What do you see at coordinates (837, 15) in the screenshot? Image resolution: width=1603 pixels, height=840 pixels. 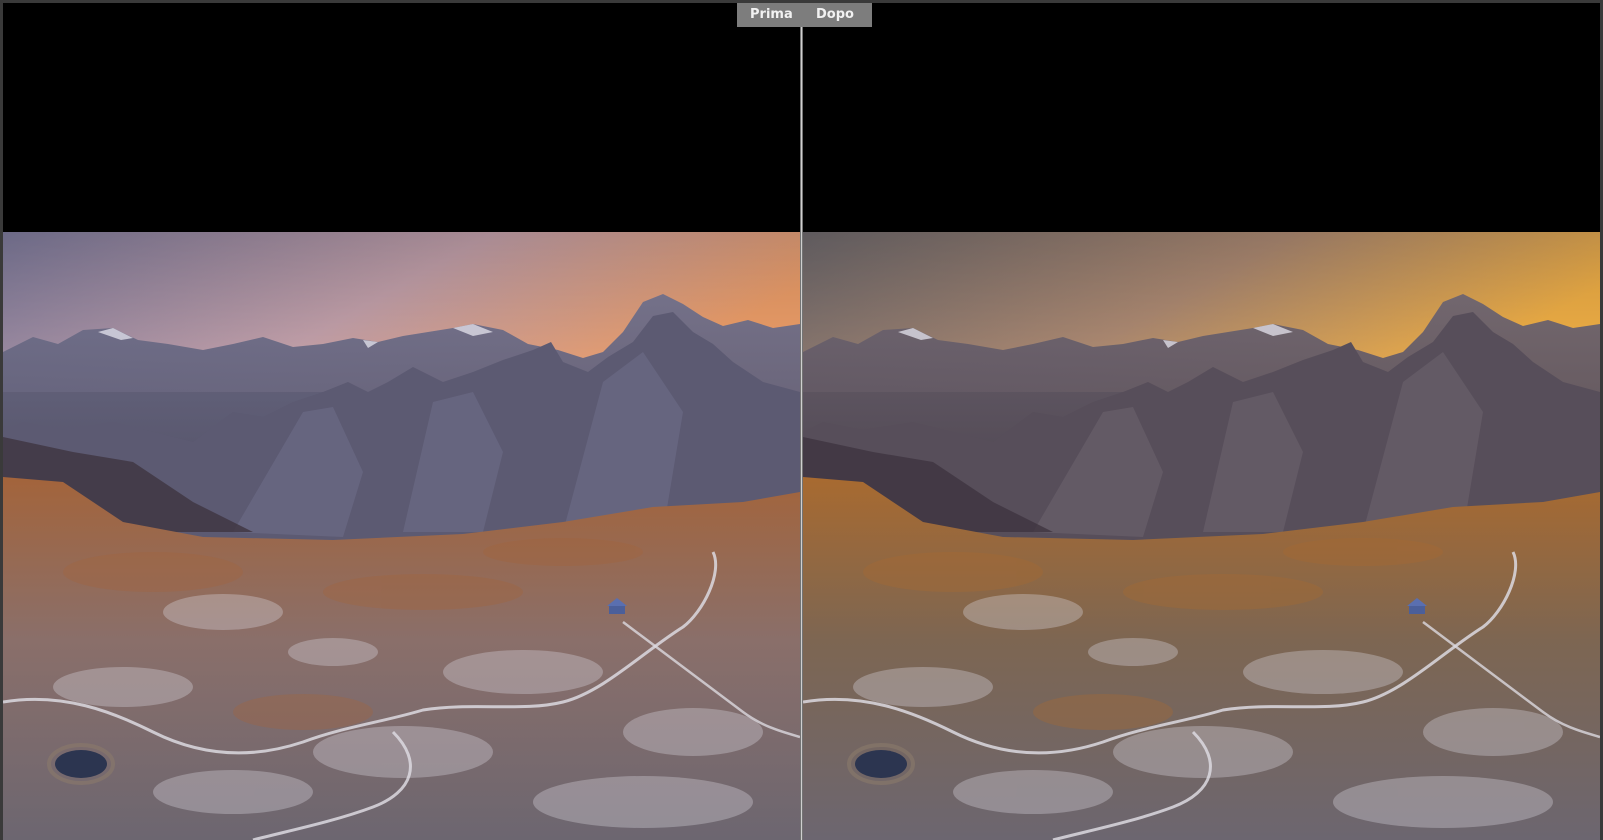 I see `after-label-tab: Dopo` at bounding box center [837, 15].